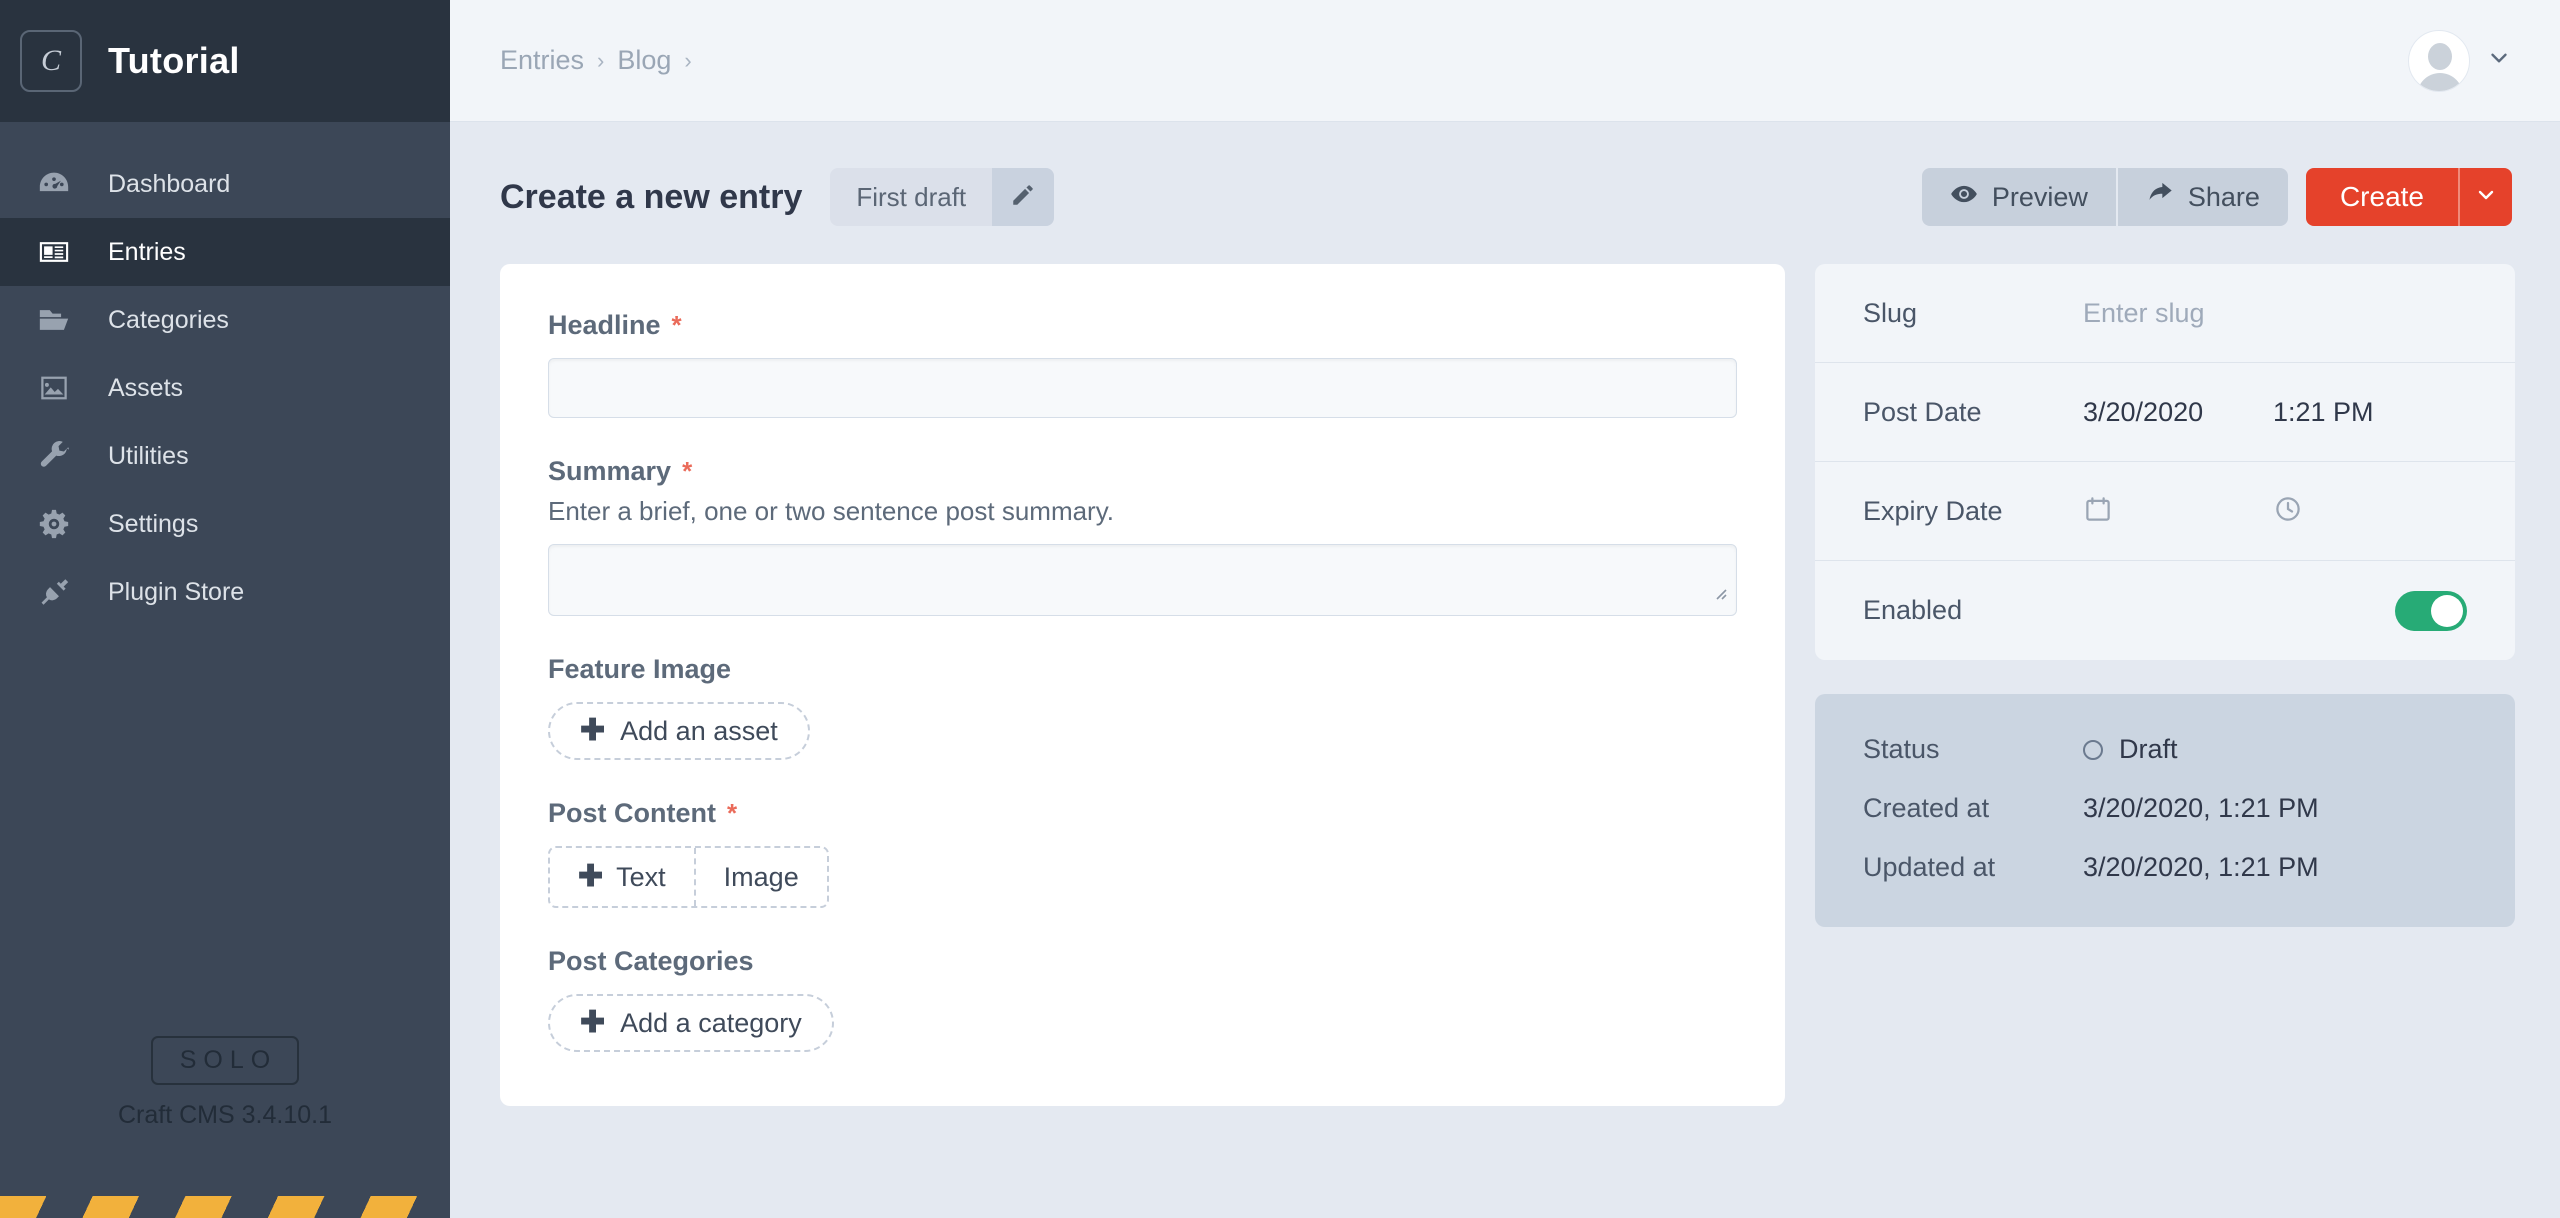 The height and width of the screenshot is (1218, 2560). Describe the element at coordinates (2178, 412) in the screenshot. I see `post-date-value: 3/20/2020` at that location.